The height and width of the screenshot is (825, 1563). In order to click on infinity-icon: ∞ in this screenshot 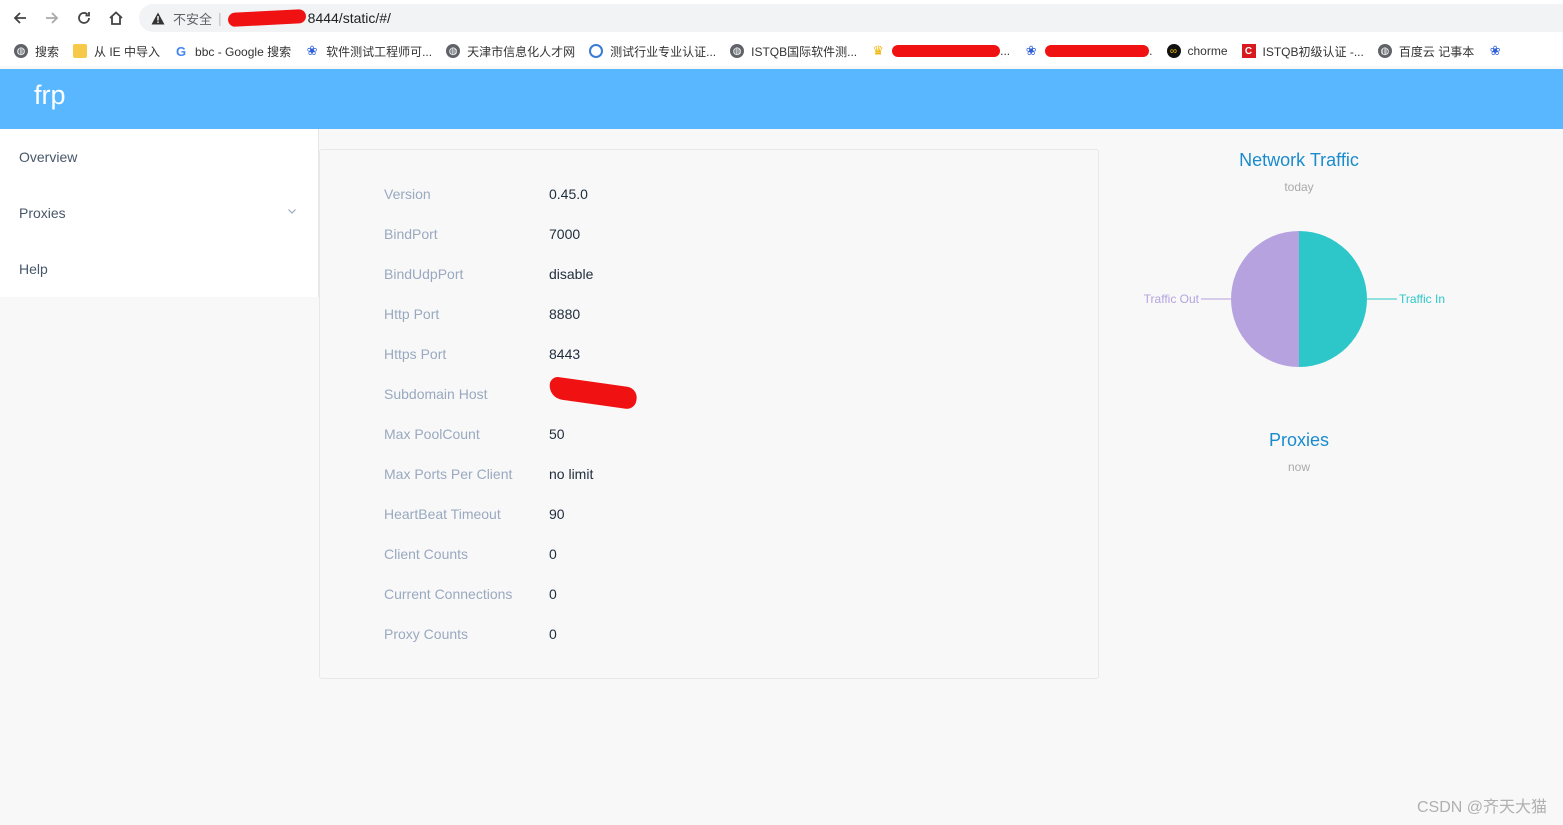, I will do `click(1173, 51)`.